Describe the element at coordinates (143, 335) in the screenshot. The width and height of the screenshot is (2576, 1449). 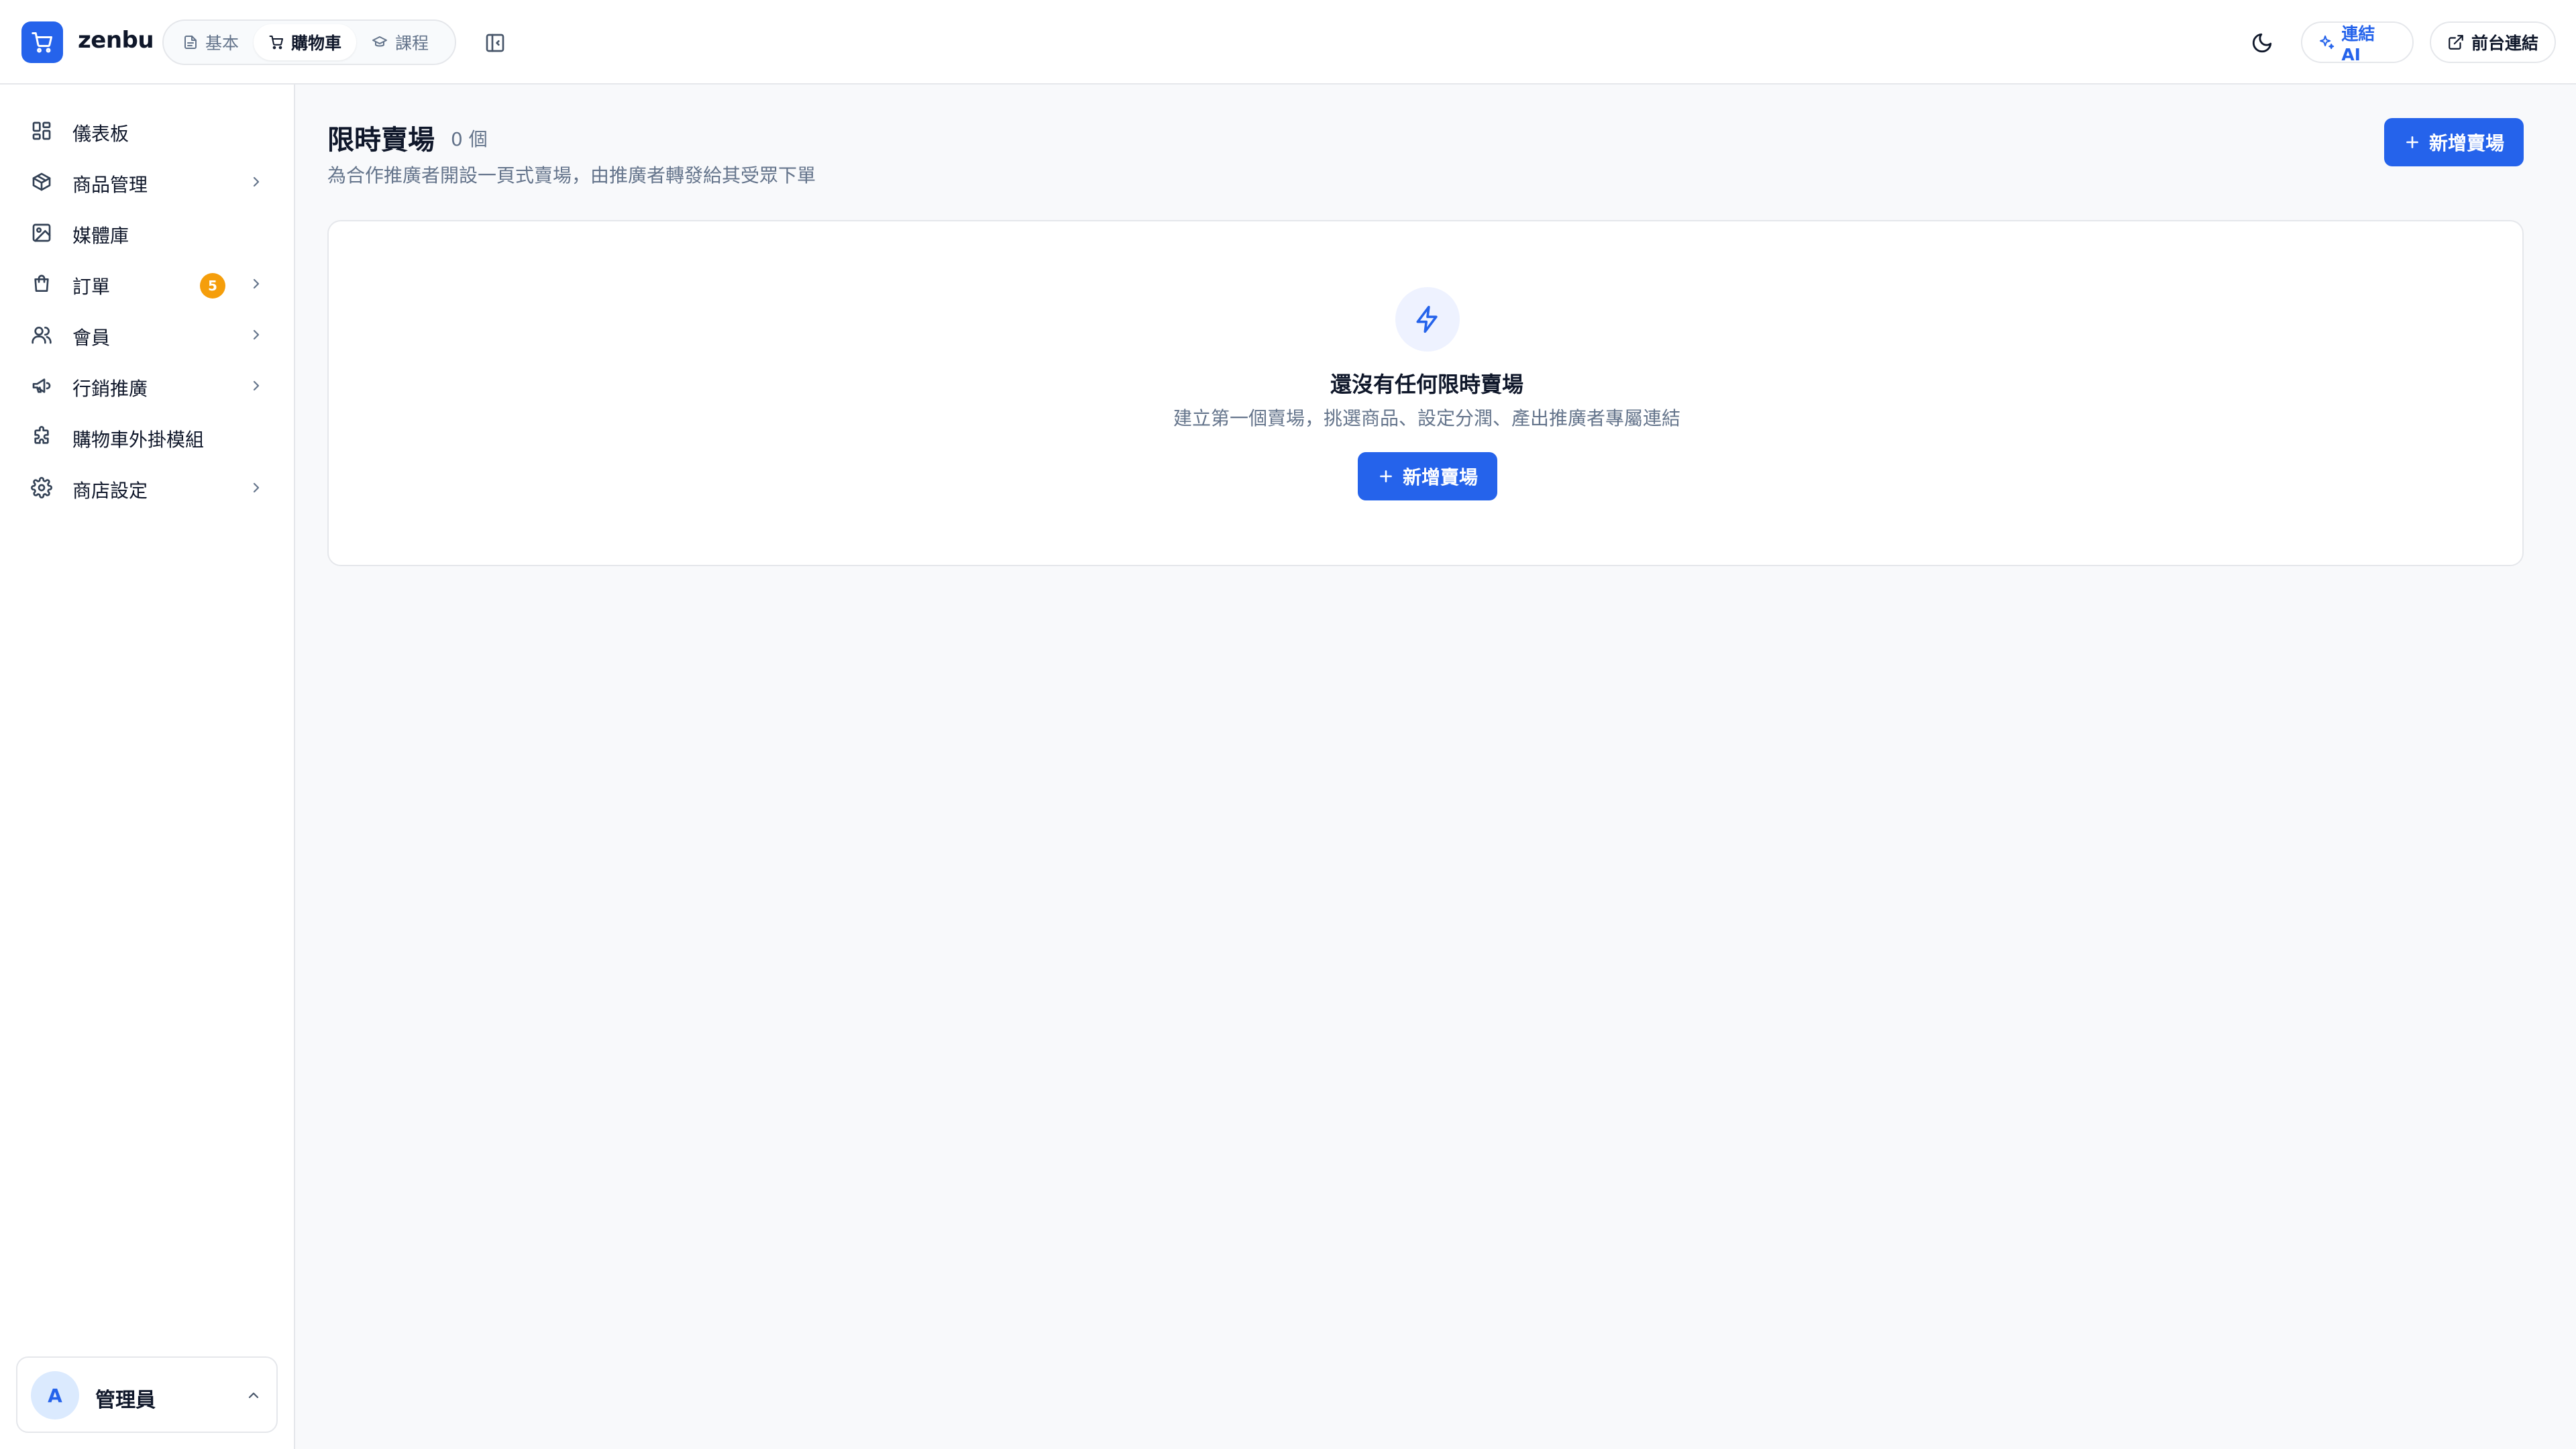
I see `sidebar-item-members: 會員` at that location.